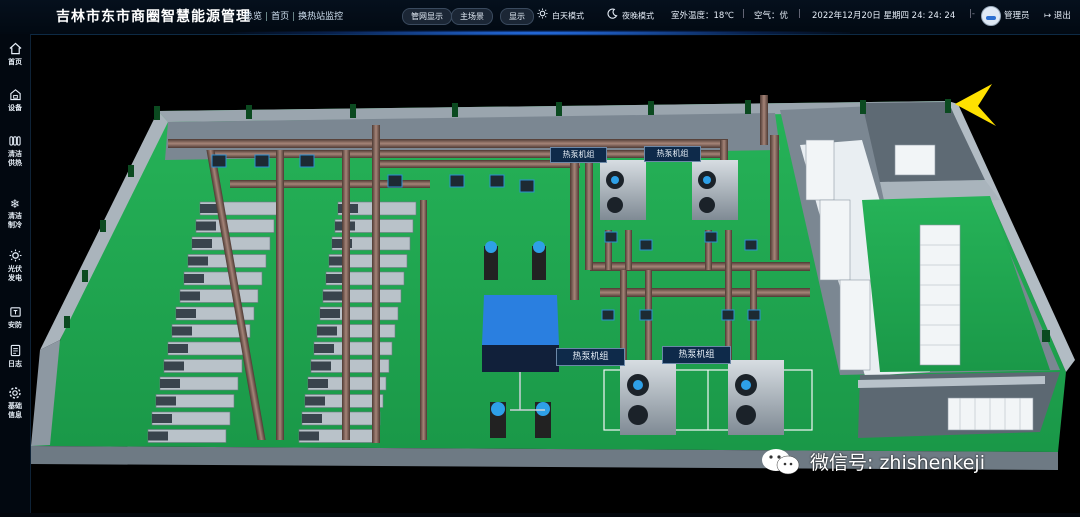 The image size is (1080, 517). Describe the element at coordinates (568, 16) in the screenshot. I see `day-mode-label: 白天模式` at that location.